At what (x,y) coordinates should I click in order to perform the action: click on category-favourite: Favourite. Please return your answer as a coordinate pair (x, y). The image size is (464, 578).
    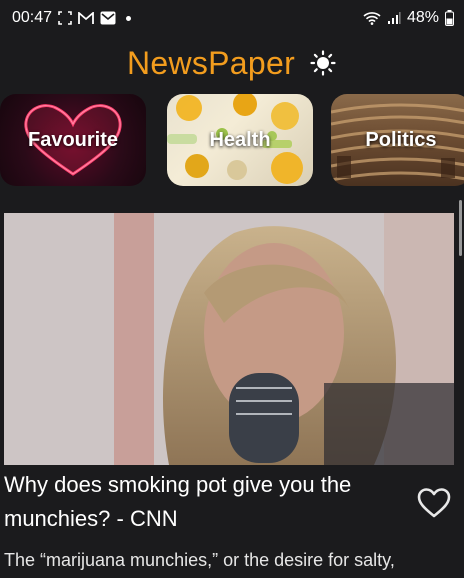
    Looking at the image, I should click on (73, 140).